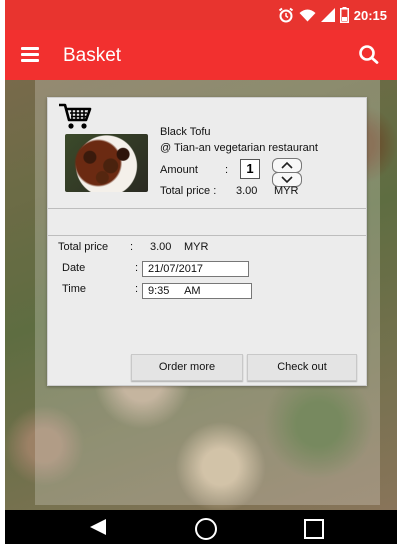  I want to click on time-field: 9:35 AM, so click(197, 291).